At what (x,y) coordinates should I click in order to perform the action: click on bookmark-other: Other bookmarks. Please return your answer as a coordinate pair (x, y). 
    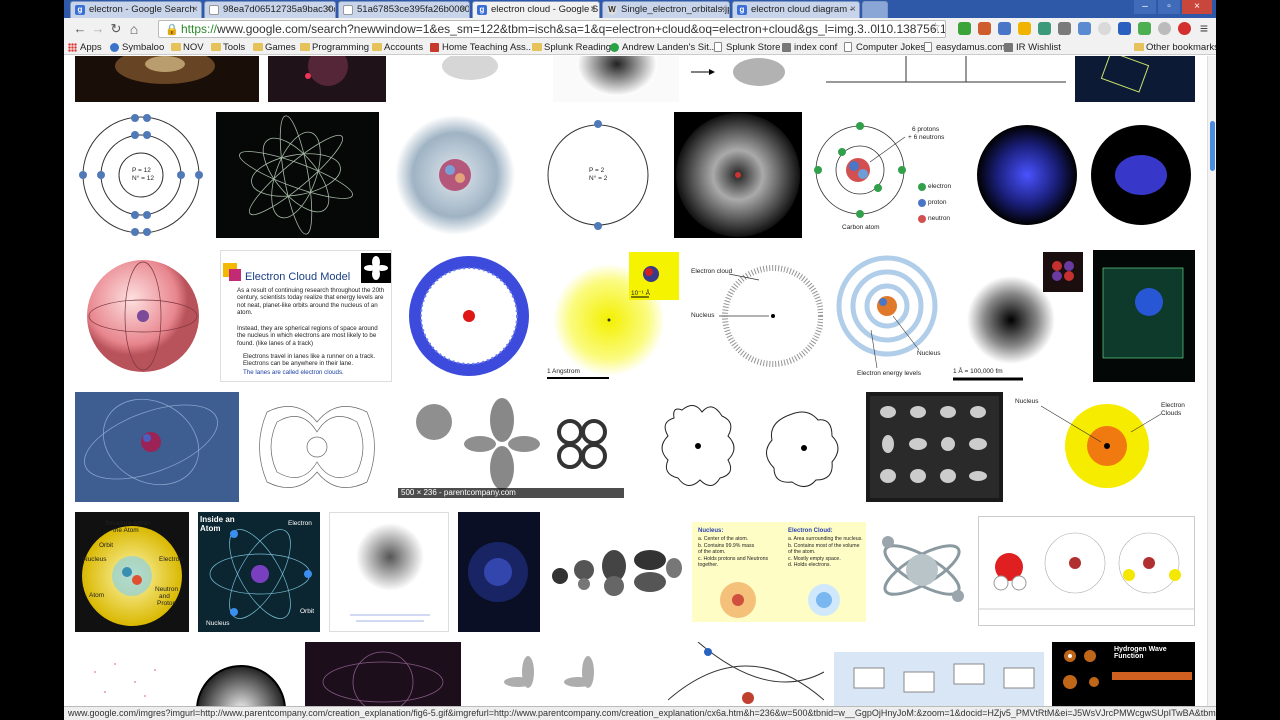
    Looking at the image, I should click on (1175, 47).